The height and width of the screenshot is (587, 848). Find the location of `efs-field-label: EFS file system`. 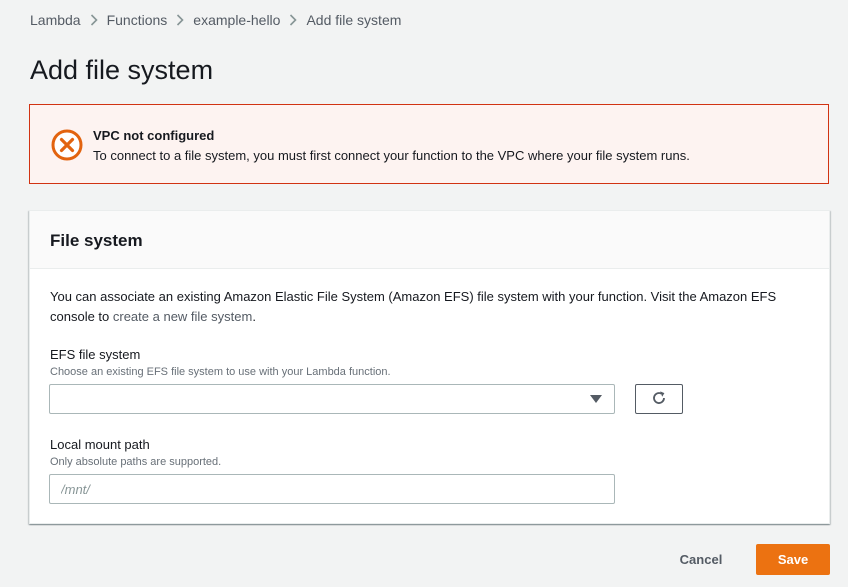

efs-field-label: EFS file system is located at coordinates (95, 354).